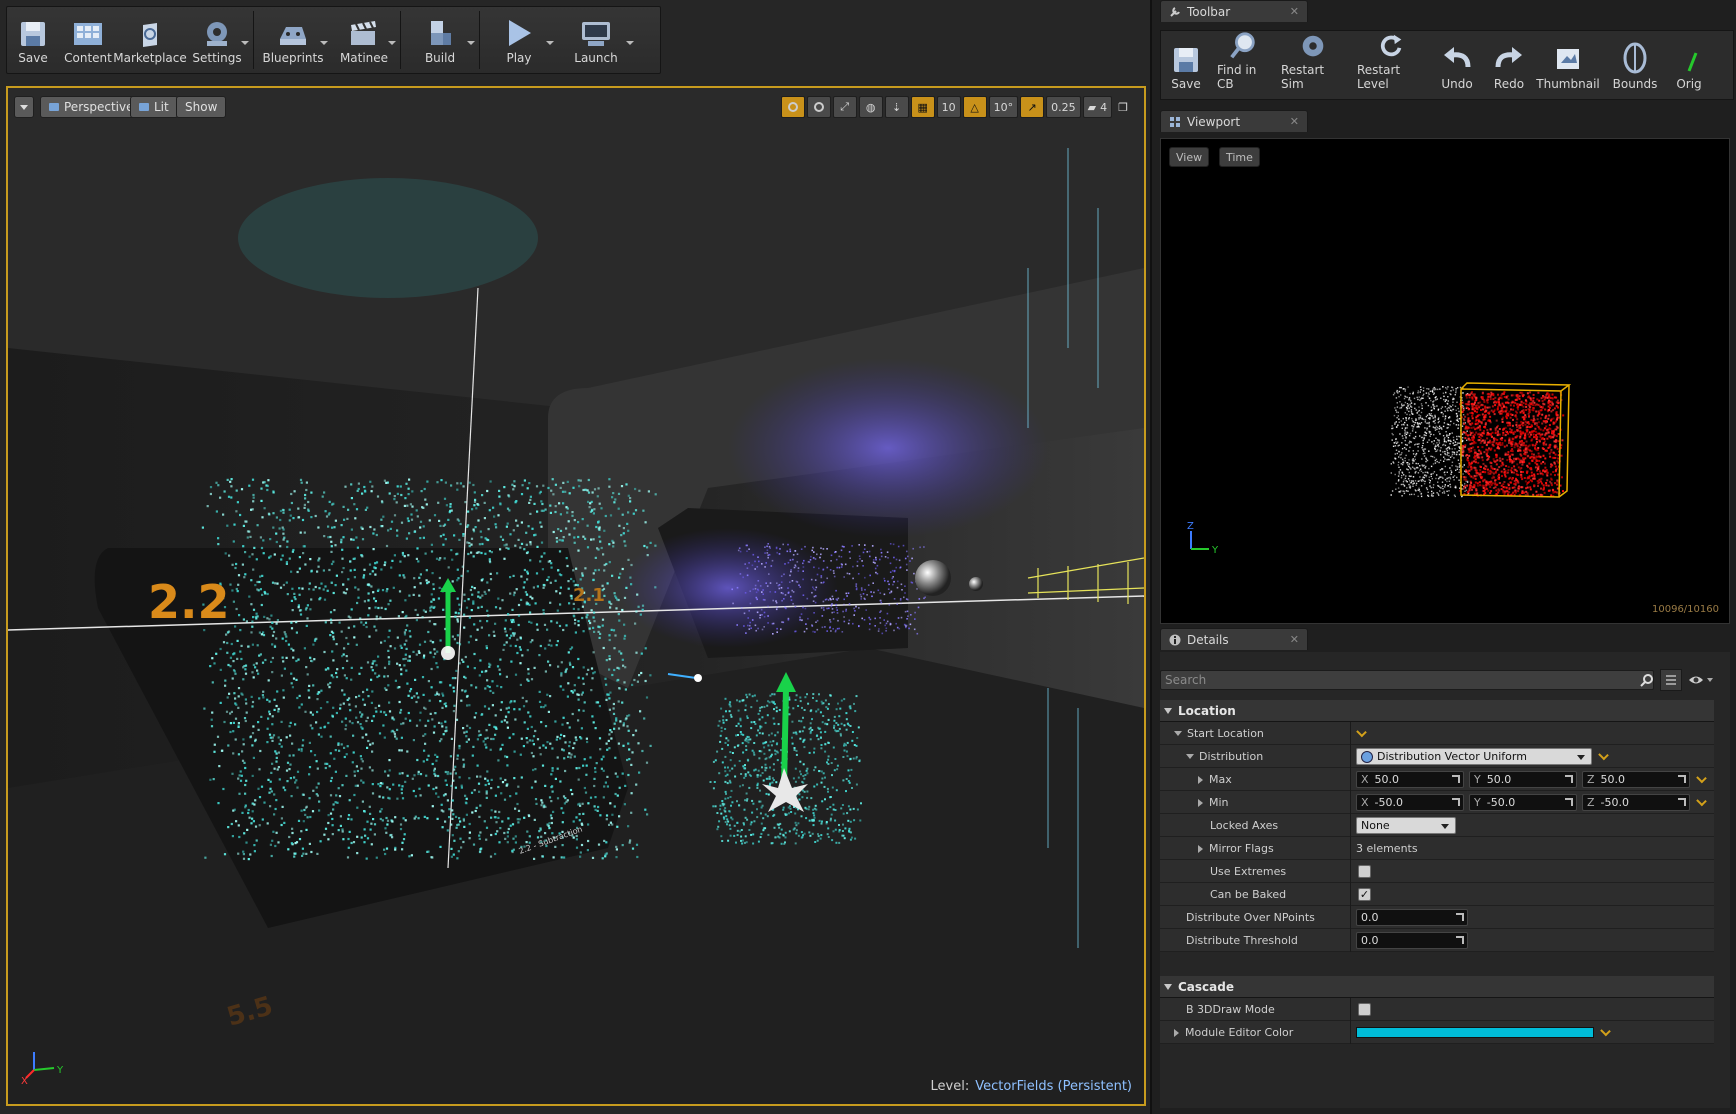  What do you see at coordinates (1234, 11) in the screenshot?
I see `tab-toolbar: Toolbar ✕` at bounding box center [1234, 11].